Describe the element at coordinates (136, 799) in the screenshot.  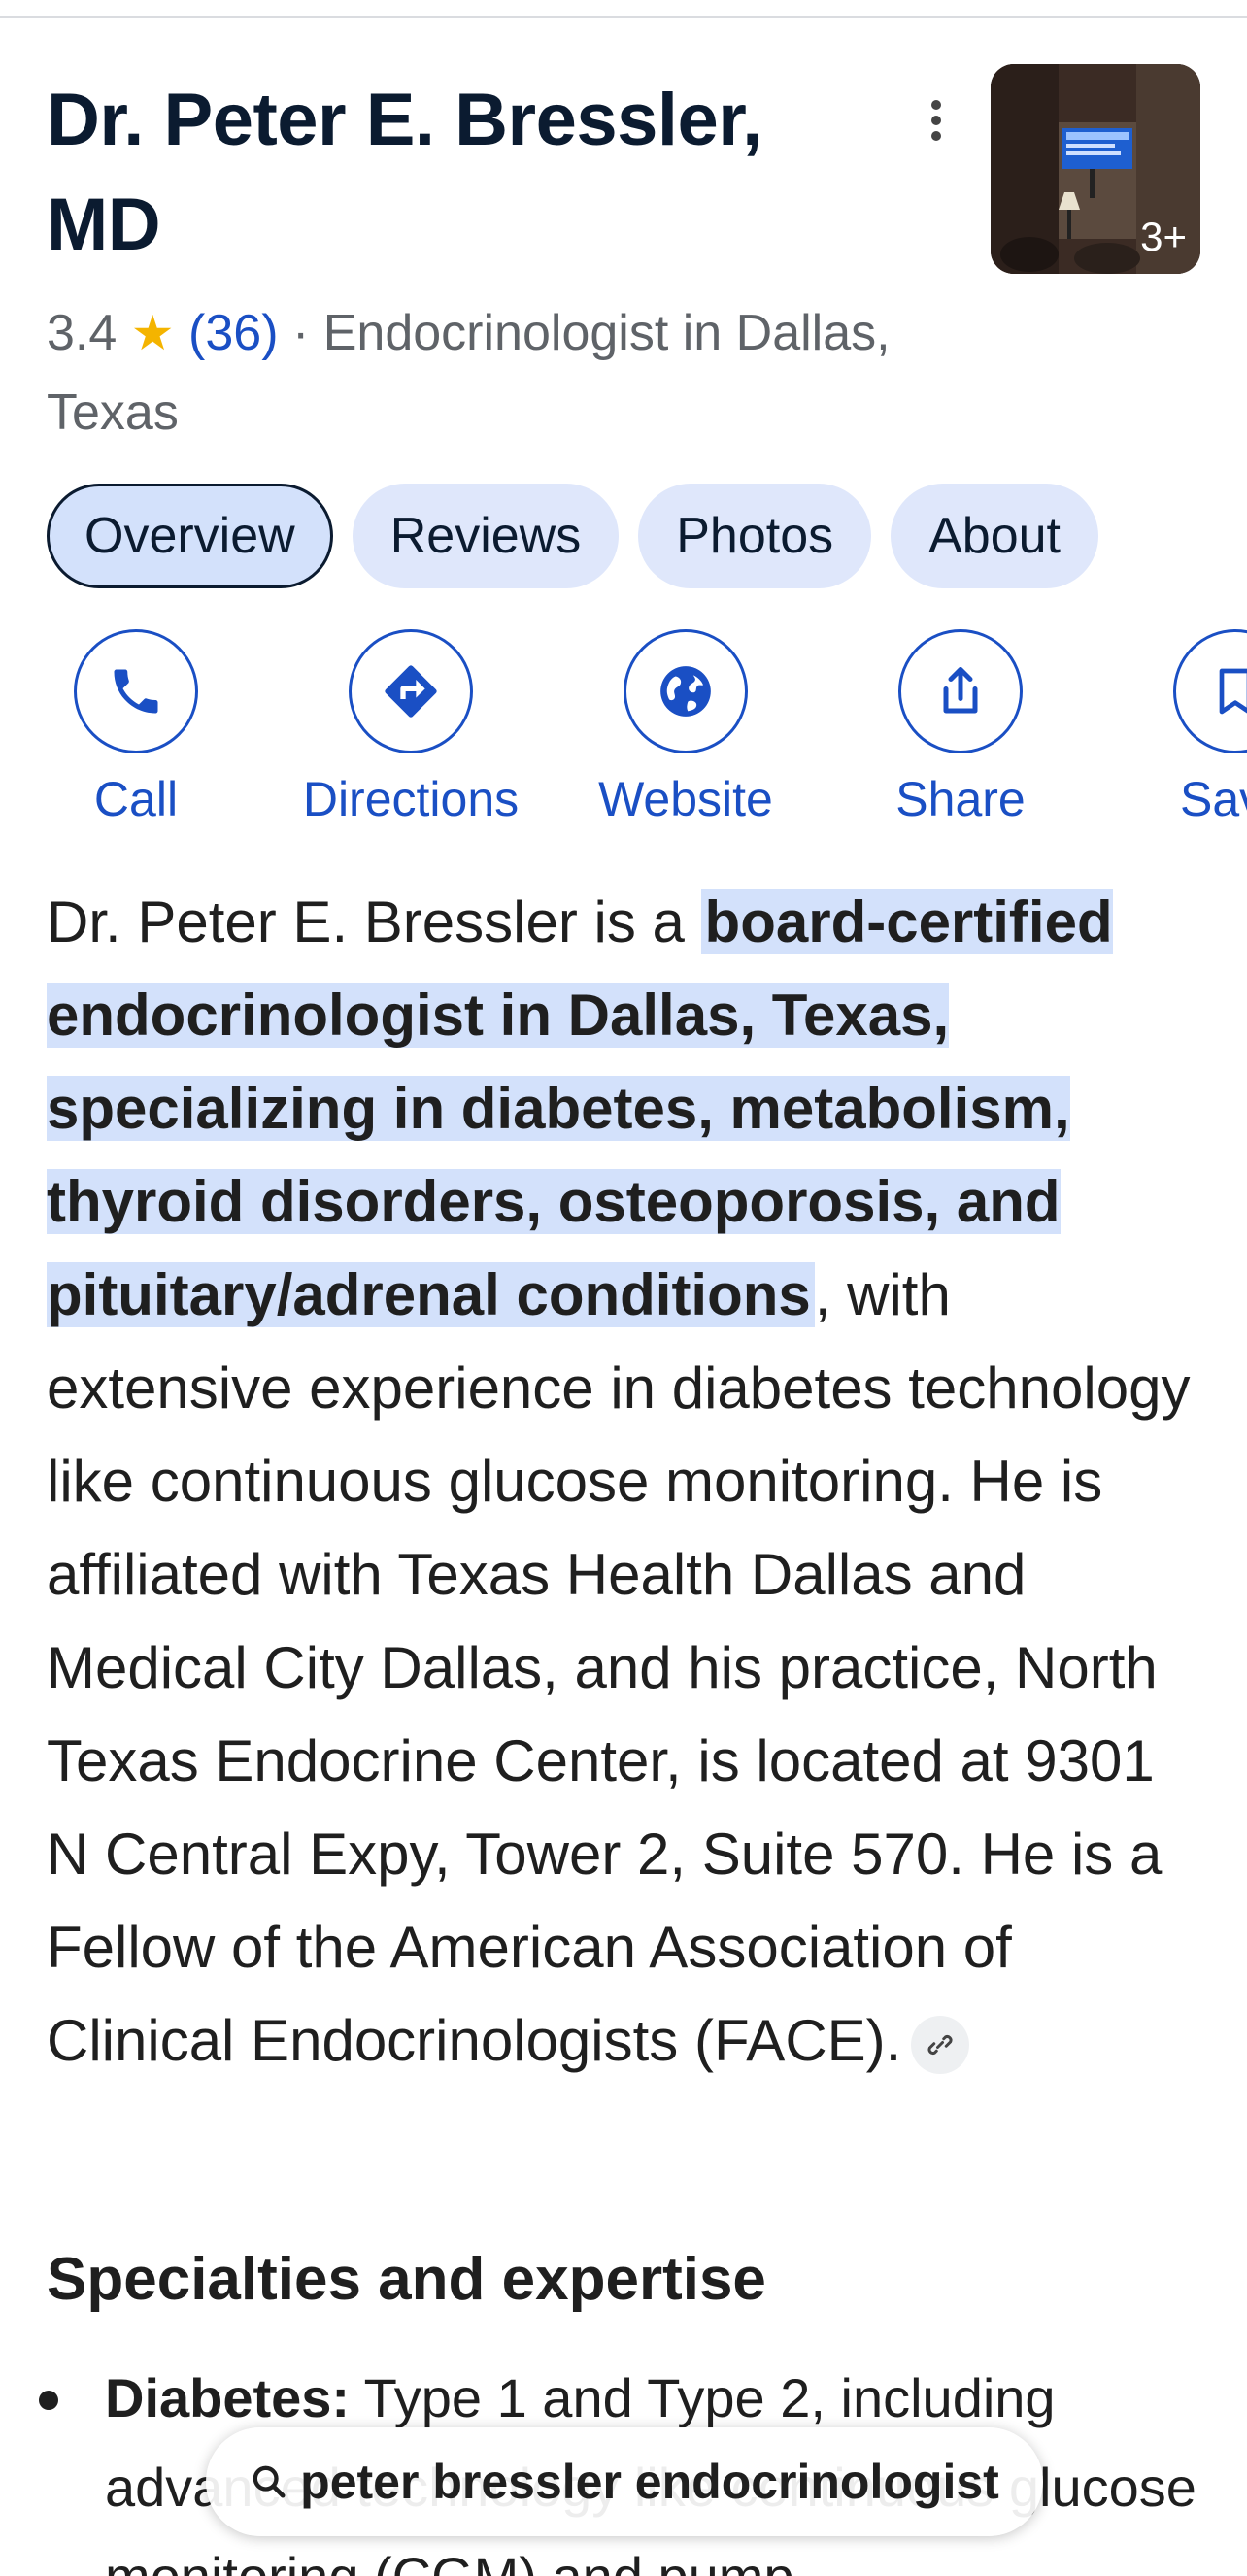
I see `call-label: Call` at that location.